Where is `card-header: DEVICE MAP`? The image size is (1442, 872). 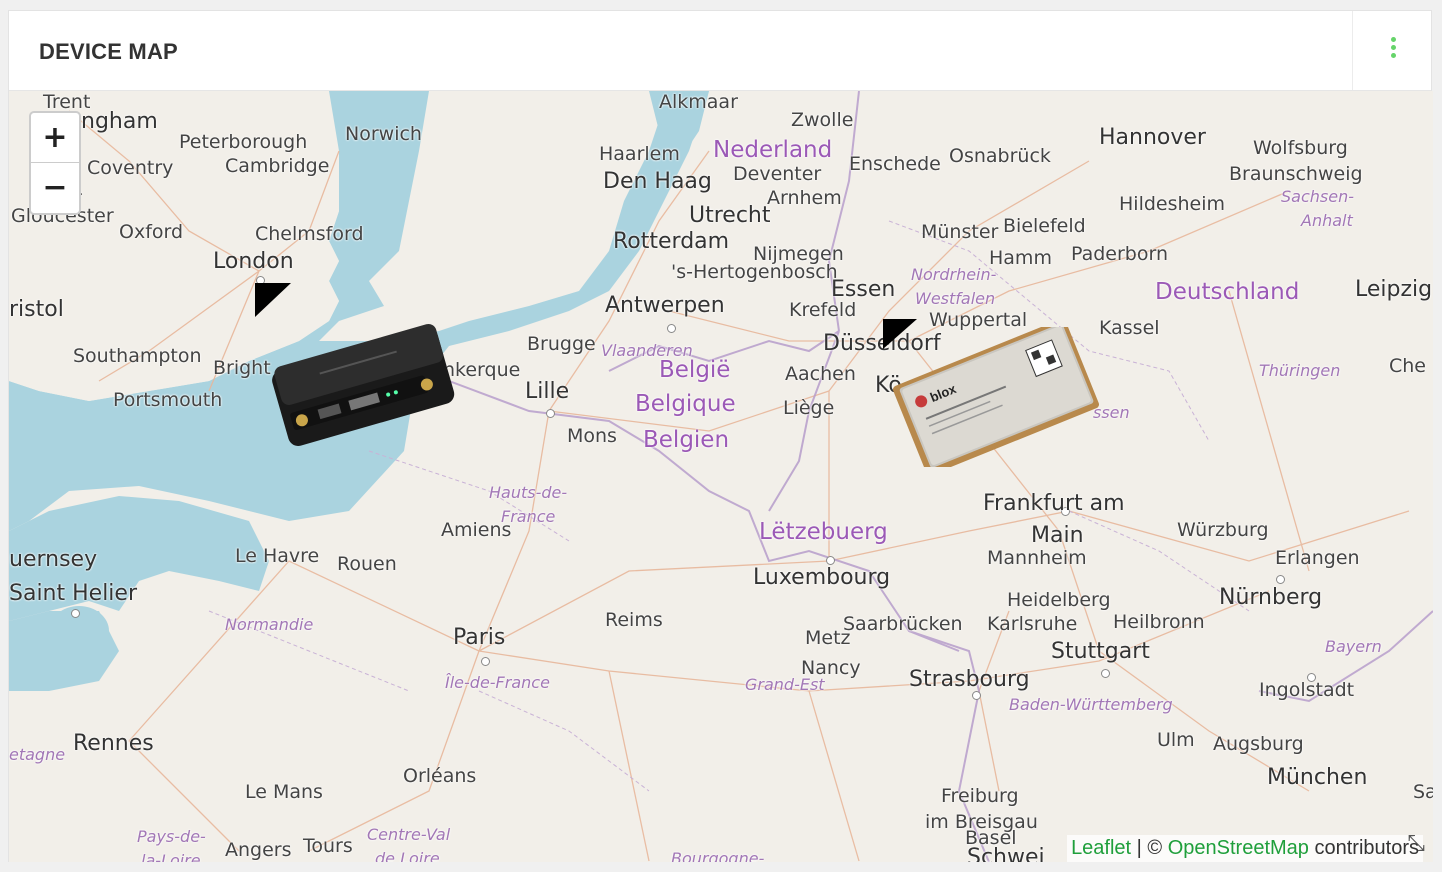 card-header: DEVICE MAP is located at coordinates (720, 51).